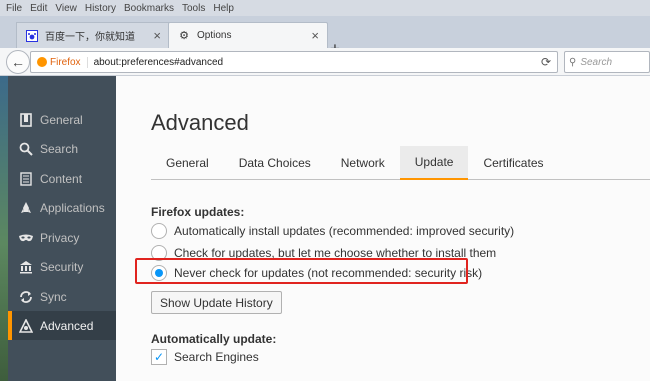 The image size is (650, 381). I want to click on auto-update-label: Automatically update:, so click(214, 339).